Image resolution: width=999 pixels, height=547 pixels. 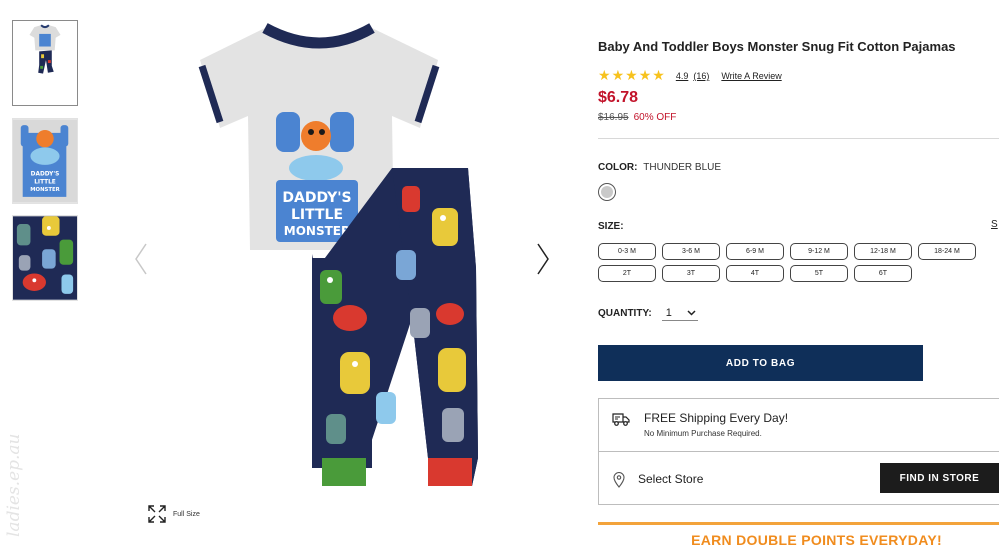 I want to click on size-option: 4T, so click(x=755, y=273).